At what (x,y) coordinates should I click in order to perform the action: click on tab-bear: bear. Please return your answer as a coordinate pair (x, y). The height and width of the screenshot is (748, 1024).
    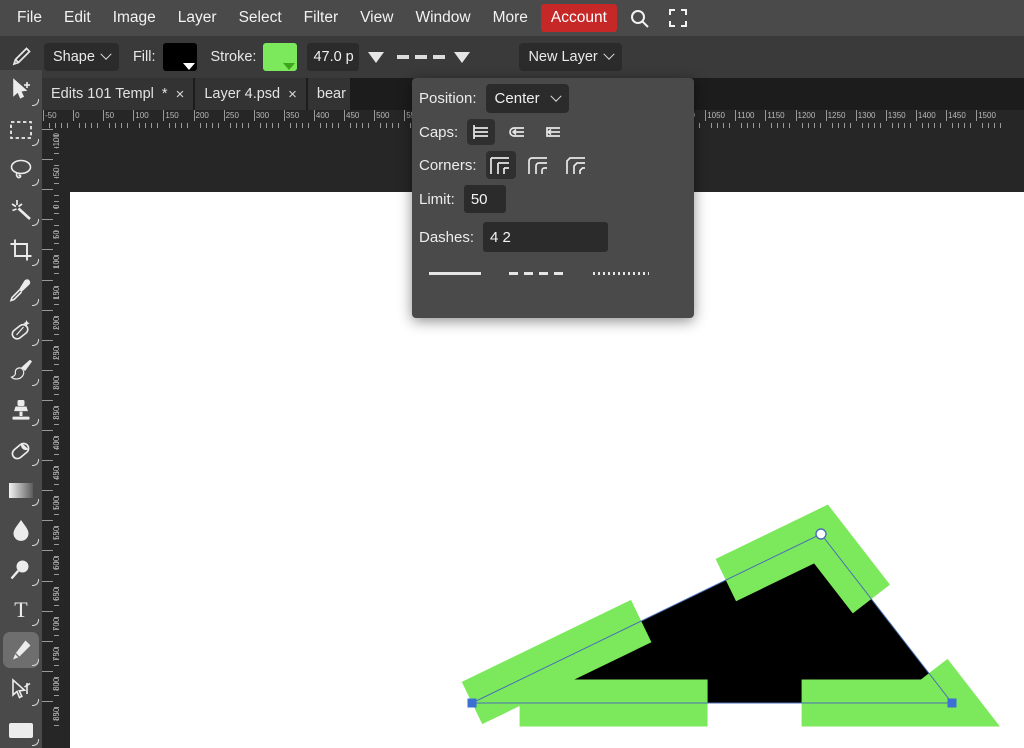
    Looking at the image, I should click on (328, 94).